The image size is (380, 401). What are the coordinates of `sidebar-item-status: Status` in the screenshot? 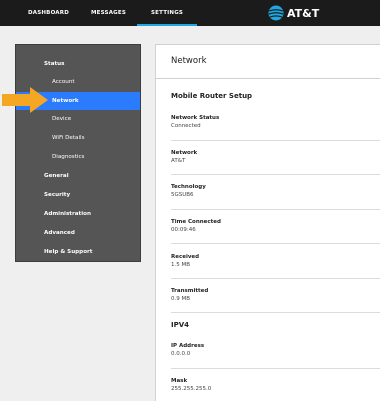 It's located at (78, 64).